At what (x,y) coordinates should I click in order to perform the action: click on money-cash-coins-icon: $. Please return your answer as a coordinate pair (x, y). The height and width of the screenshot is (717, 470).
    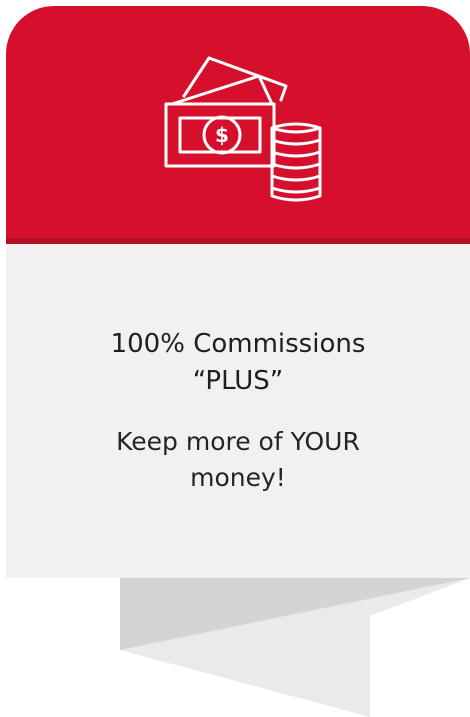
    Looking at the image, I should click on (243, 129).